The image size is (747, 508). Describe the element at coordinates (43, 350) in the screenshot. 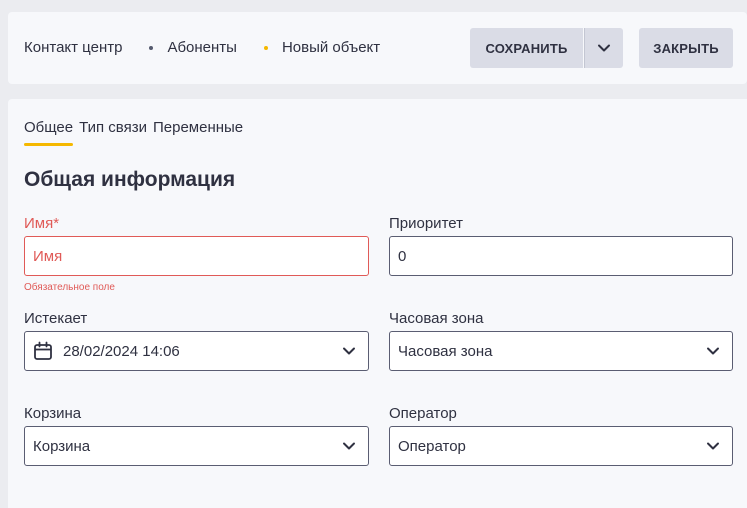

I see `calendar-icon` at that location.